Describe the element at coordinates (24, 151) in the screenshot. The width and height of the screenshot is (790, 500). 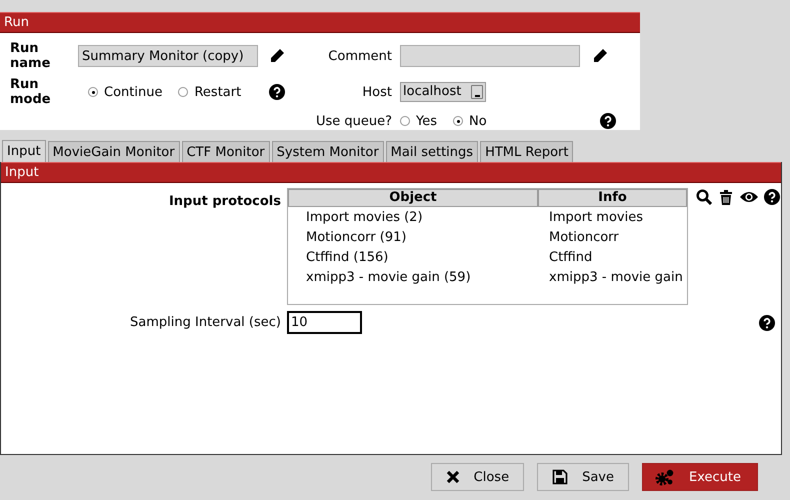
I see `tab: Input` at that location.